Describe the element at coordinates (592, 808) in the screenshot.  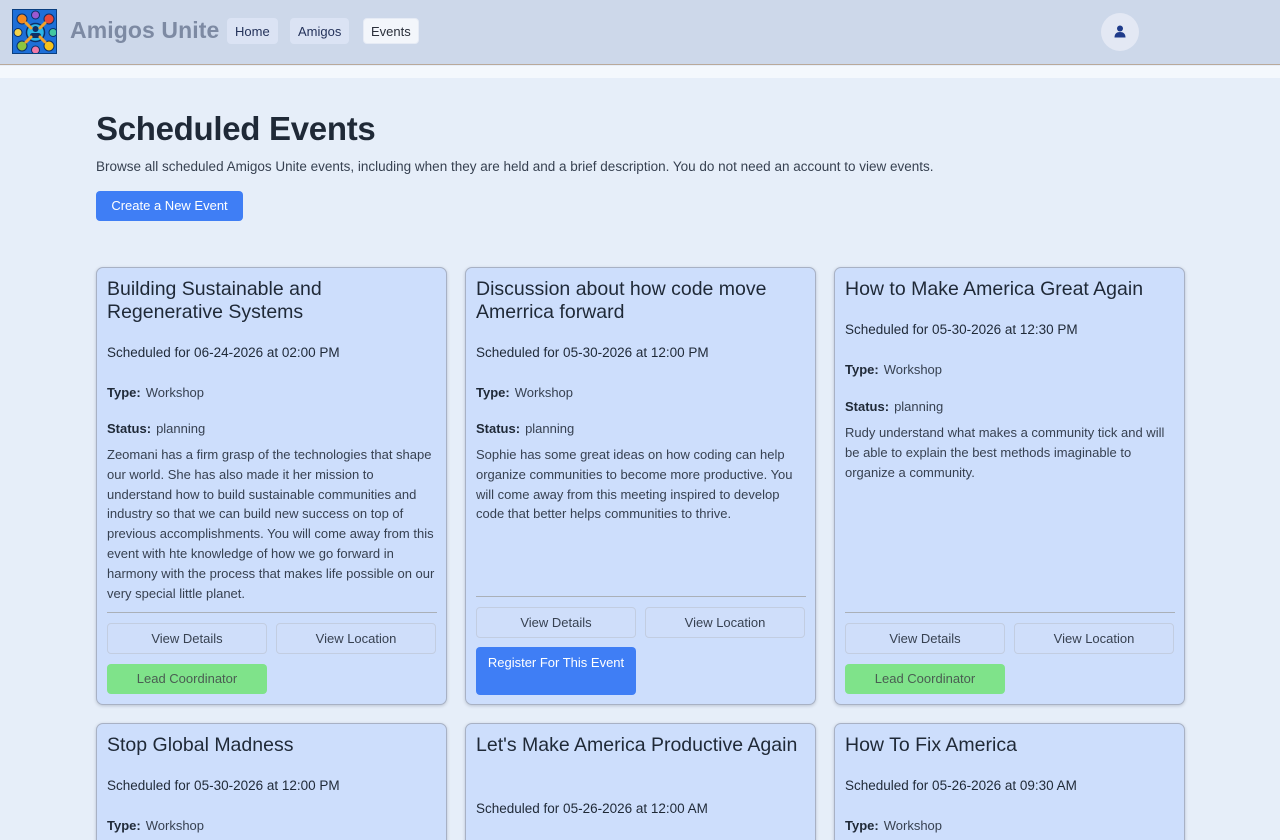
I see `event-schedule: Scheduled for 05-26-2026 at 12:00 AM` at that location.